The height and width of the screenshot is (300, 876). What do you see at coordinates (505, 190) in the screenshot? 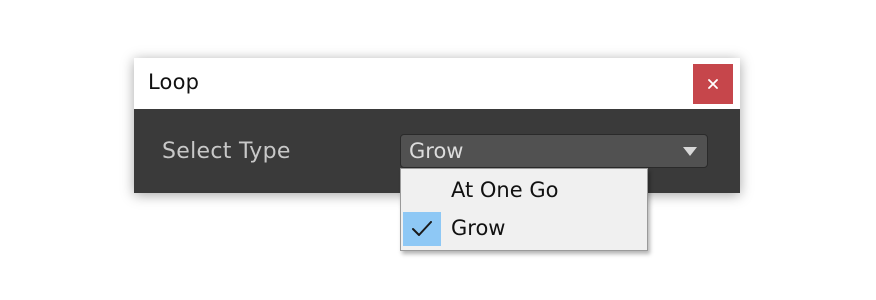
I see `option-label: At One Go` at bounding box center [505, 190].